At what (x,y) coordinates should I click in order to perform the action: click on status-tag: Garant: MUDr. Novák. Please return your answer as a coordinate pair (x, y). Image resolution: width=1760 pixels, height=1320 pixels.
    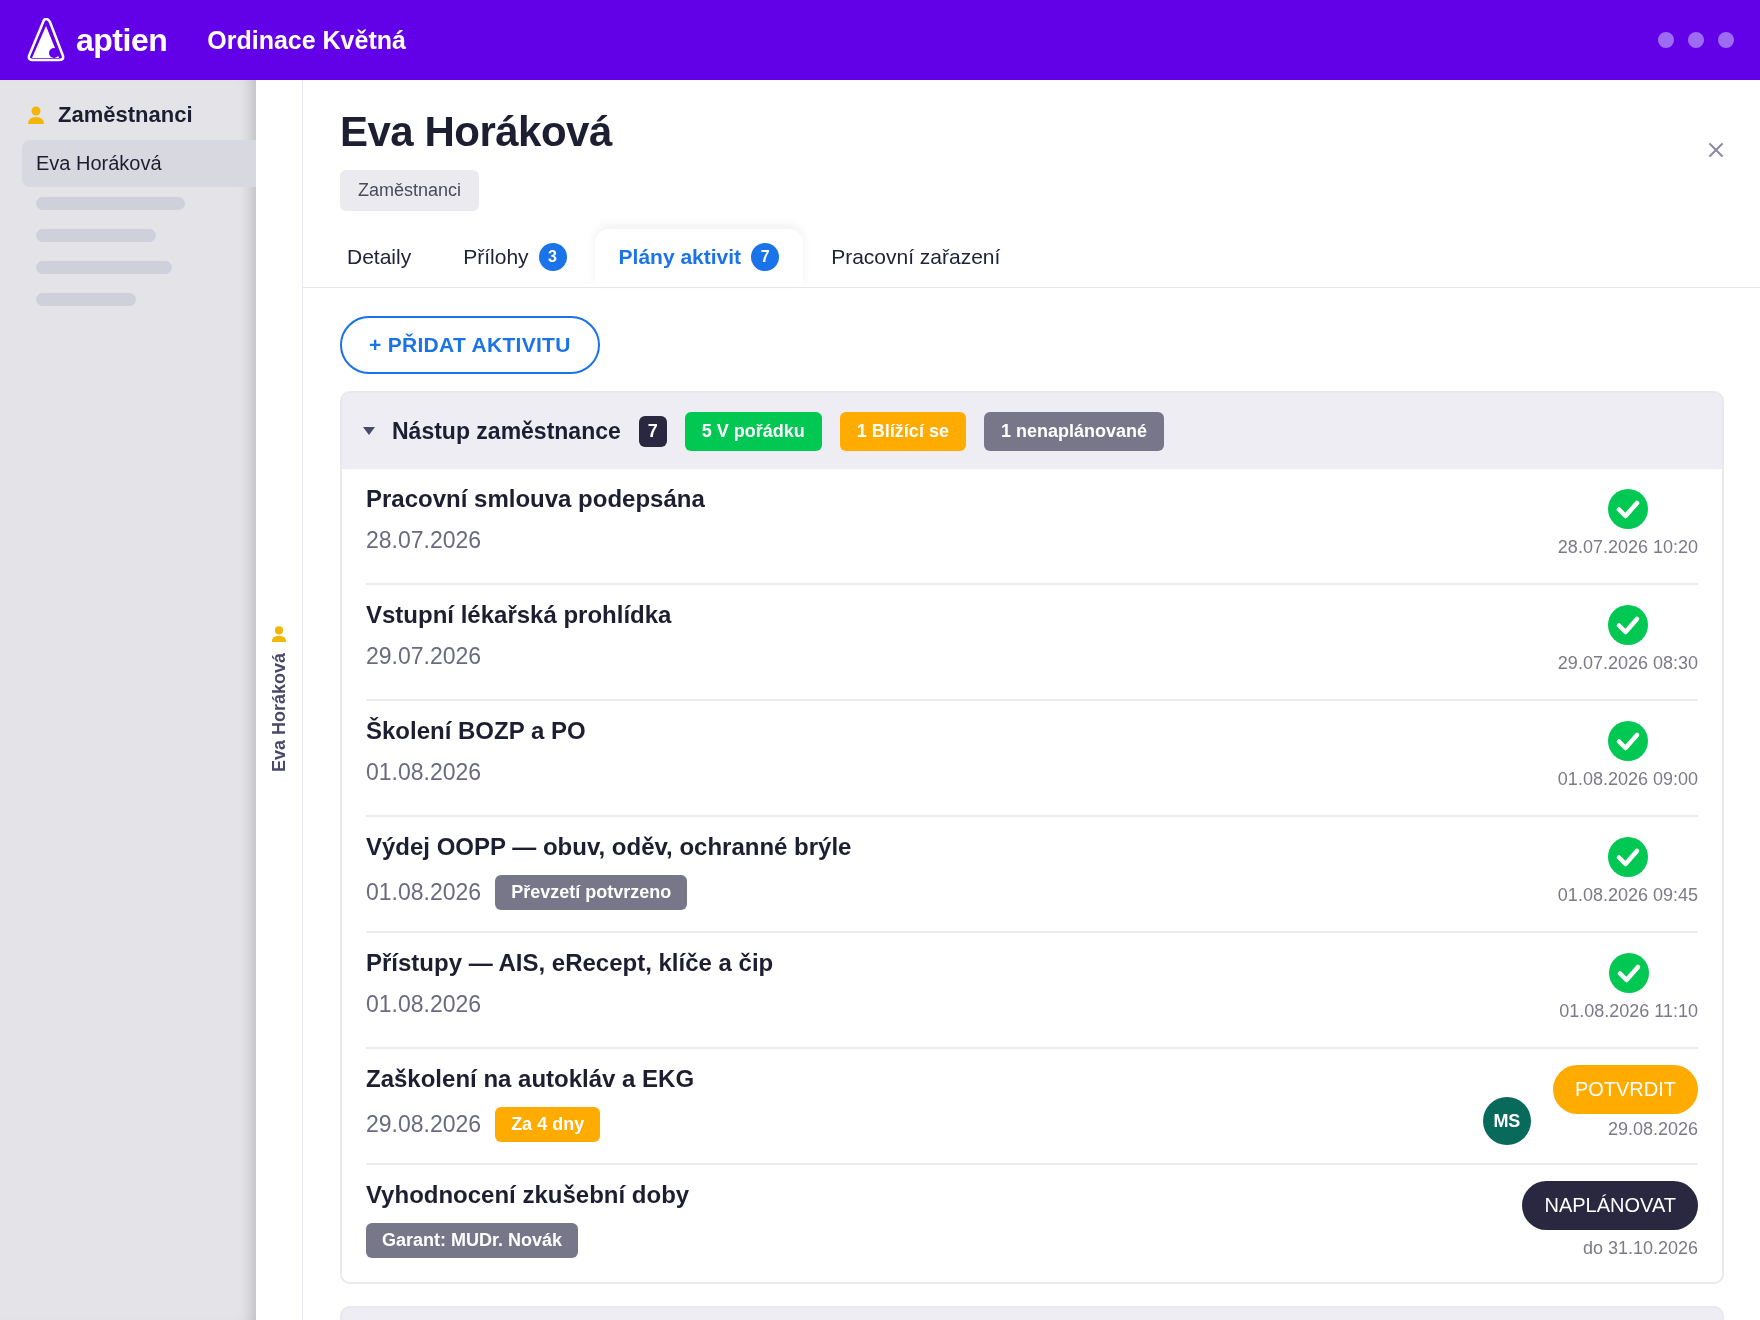
    Looking at the image, I should click on (472, 1240).